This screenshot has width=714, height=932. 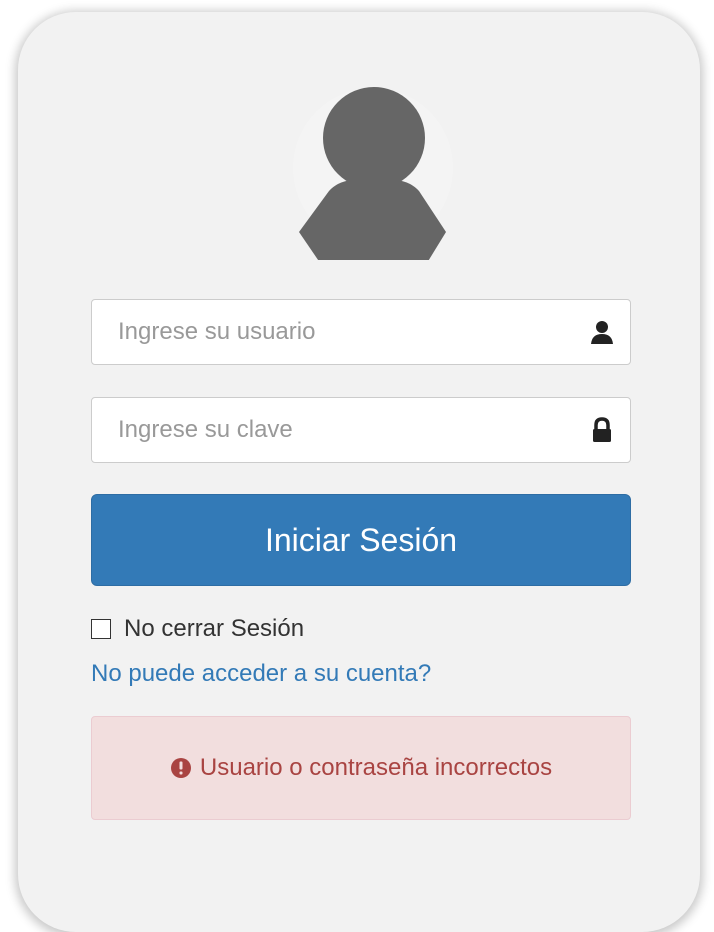 I want to click on lock-icon, so click(x=602, y=430).